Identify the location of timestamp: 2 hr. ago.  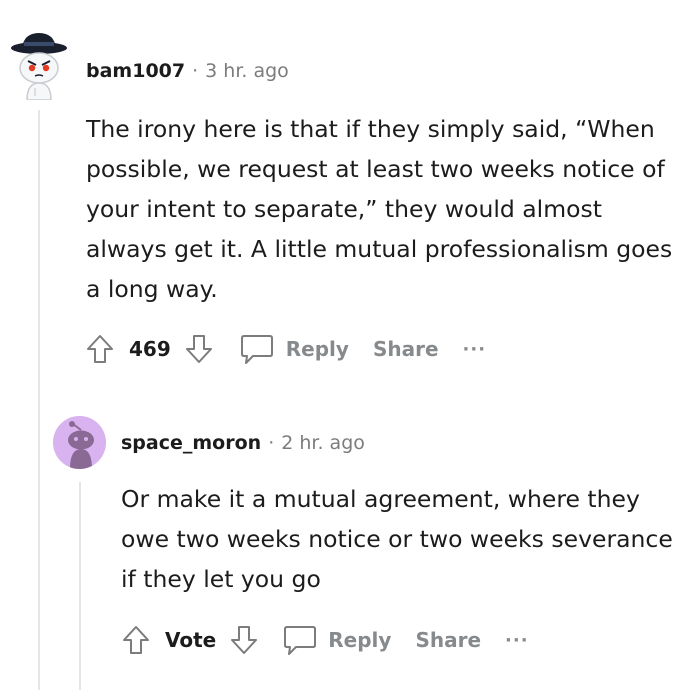
(323, 443).